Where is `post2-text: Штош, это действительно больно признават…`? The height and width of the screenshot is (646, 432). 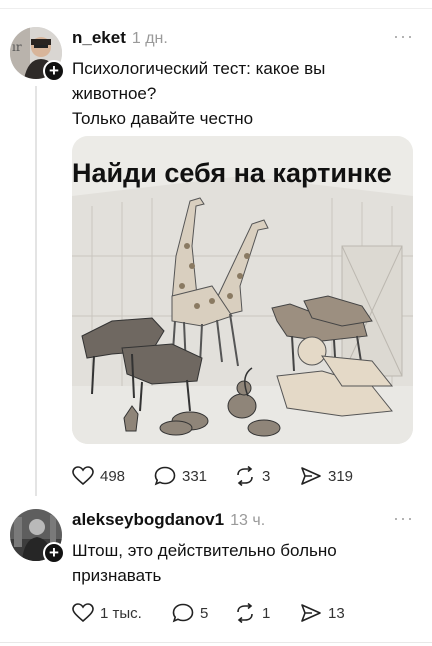 post2-text: Штош, это действительно больно признават… is located at coordinates (244, 563).